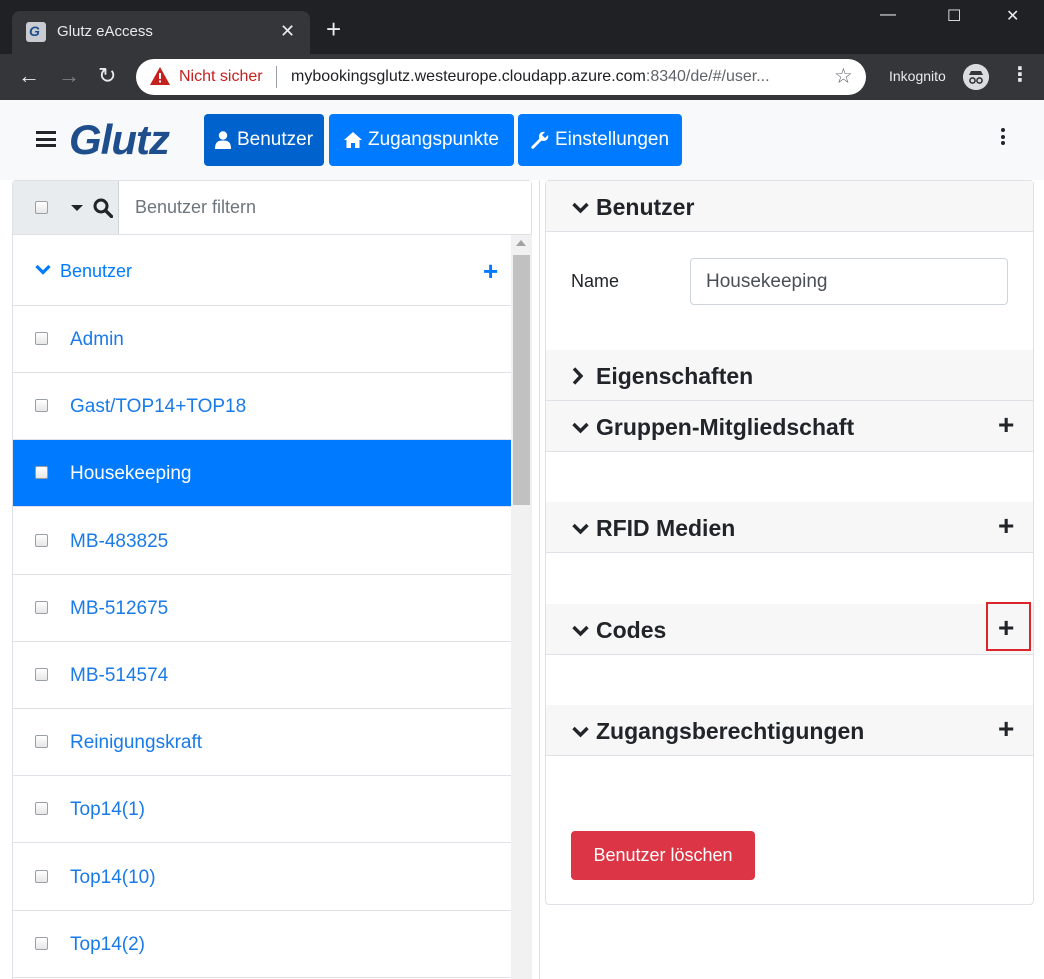  What do you see at coordinates (843, 76) in the screenshot?
I see `bookmark-star-icon: ☆` at bounding box center [843, 76].